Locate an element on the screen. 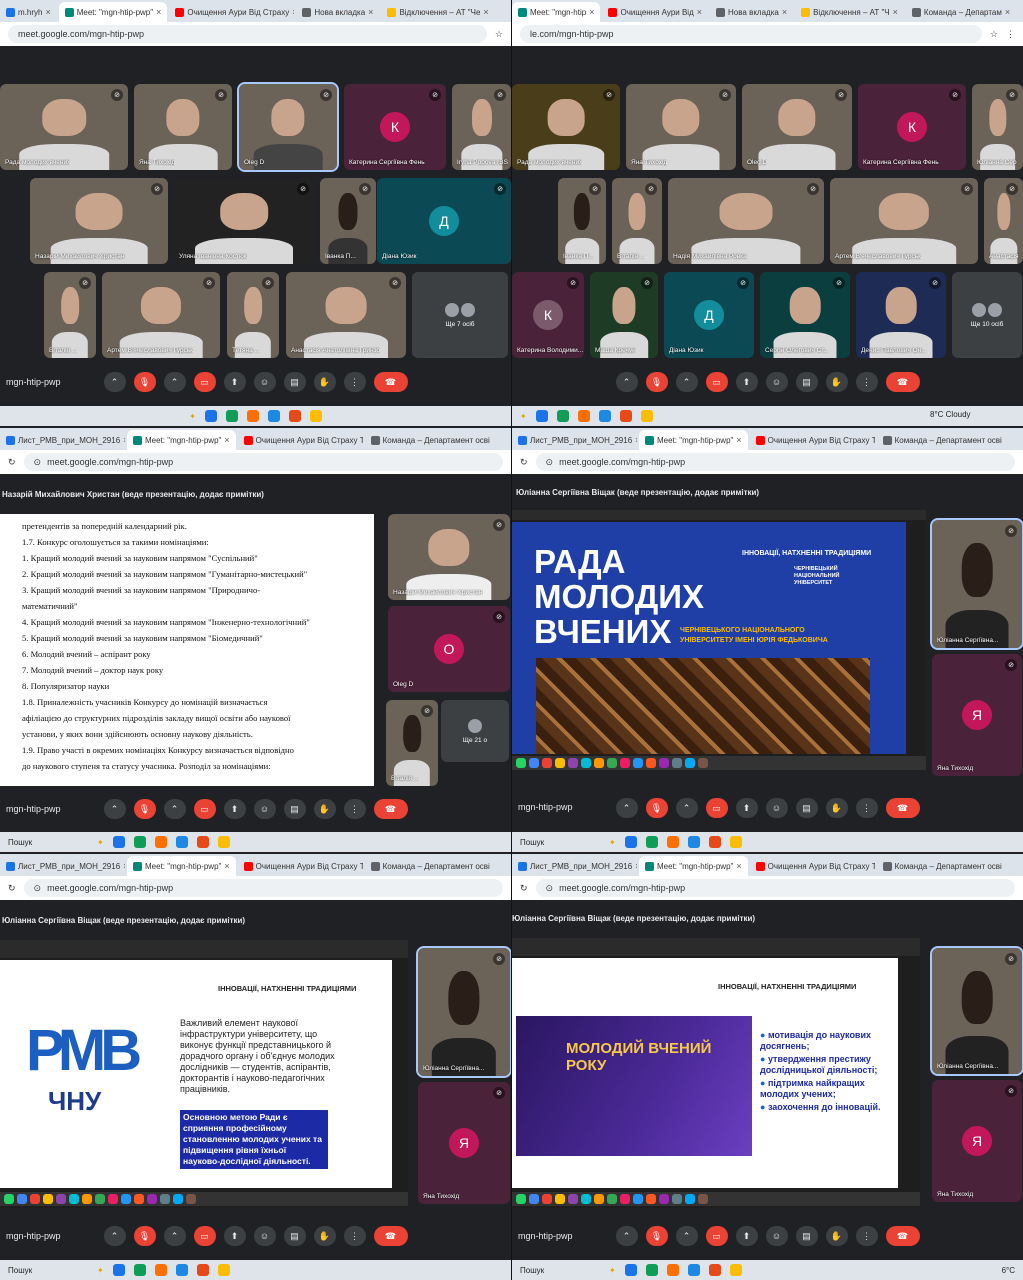  browser-tab: Meet: "mgn-htip × is located at coordinates (556, 12).